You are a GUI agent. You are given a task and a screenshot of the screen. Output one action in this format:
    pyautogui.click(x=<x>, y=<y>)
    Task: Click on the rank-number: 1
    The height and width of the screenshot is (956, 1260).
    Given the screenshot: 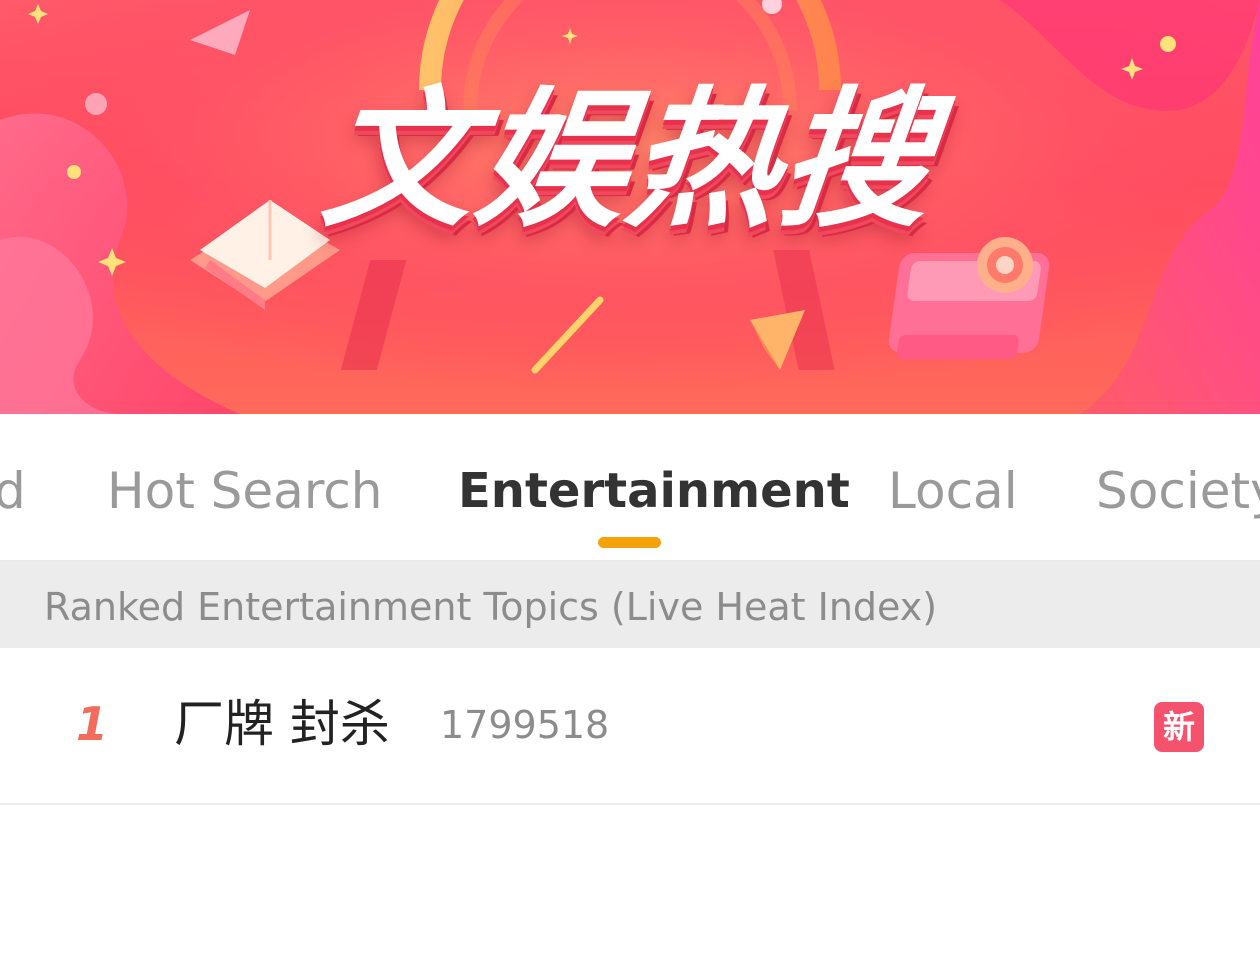 What is the action you would take?
    pyautogui.click(x=92, y=724)
    